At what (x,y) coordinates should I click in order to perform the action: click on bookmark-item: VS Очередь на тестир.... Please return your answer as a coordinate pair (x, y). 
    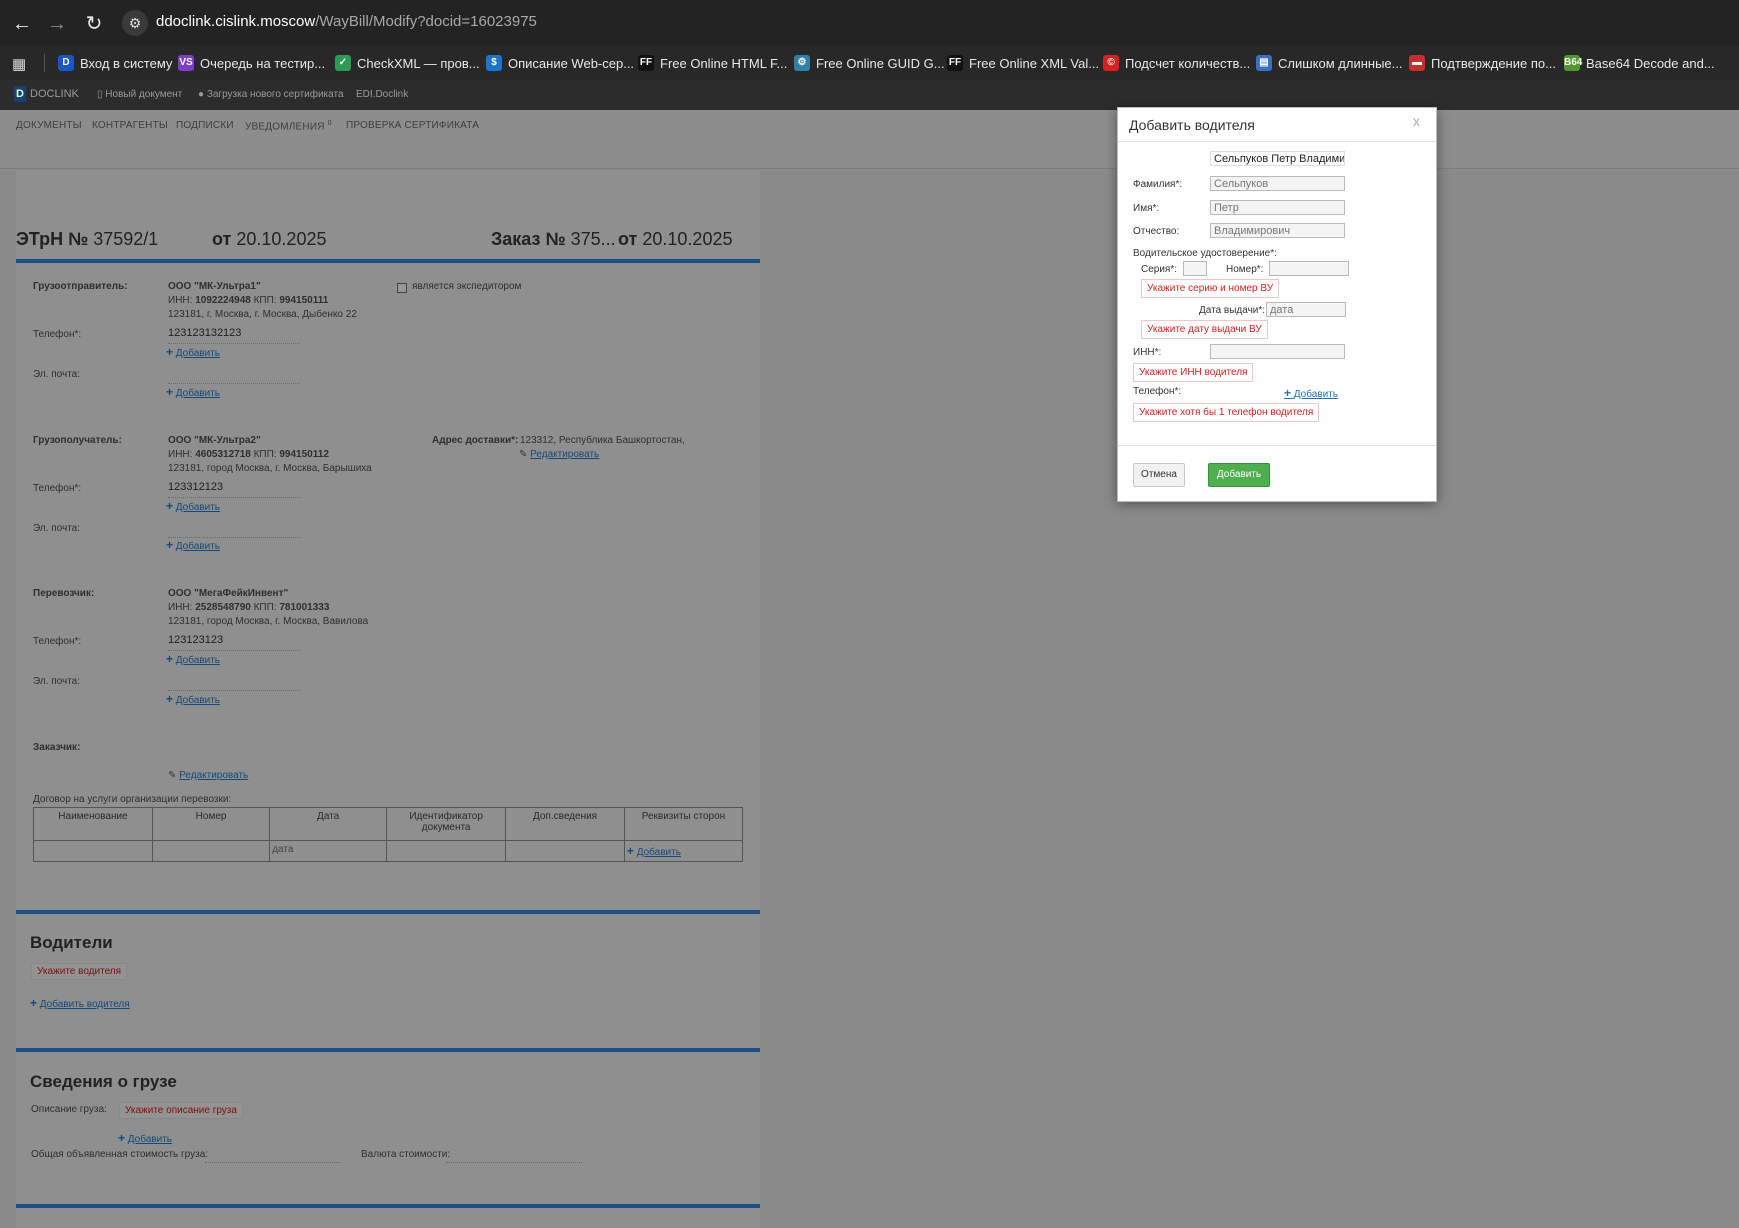
    Looking at the image, I should click on (251, 63).